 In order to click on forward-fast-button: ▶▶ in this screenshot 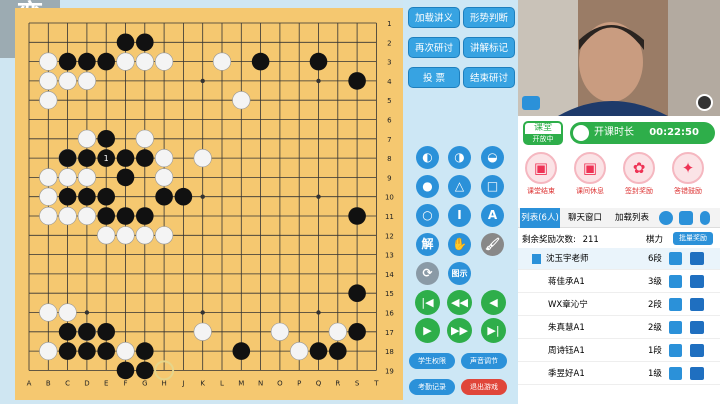, I will do `click(459, 330)`.